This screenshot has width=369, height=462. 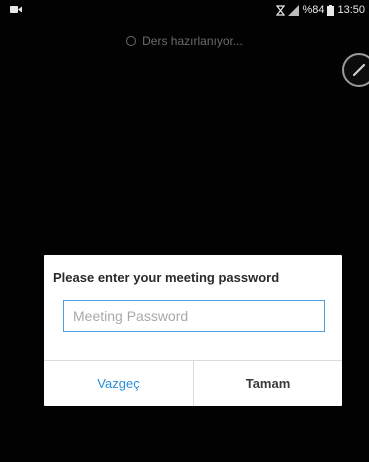 What do you see at coordinates (331, 10) in the screenshot?
I see `battery-icon` at bounding box center [331, 10].